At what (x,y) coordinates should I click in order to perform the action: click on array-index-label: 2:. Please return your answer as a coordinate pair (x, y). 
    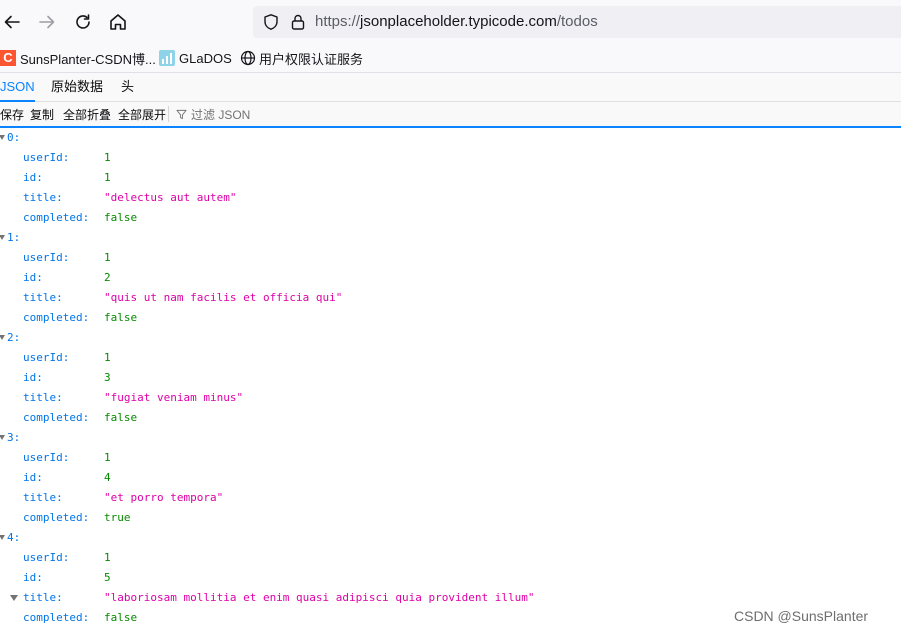
    Looking at the image, I should click on (14, 337).